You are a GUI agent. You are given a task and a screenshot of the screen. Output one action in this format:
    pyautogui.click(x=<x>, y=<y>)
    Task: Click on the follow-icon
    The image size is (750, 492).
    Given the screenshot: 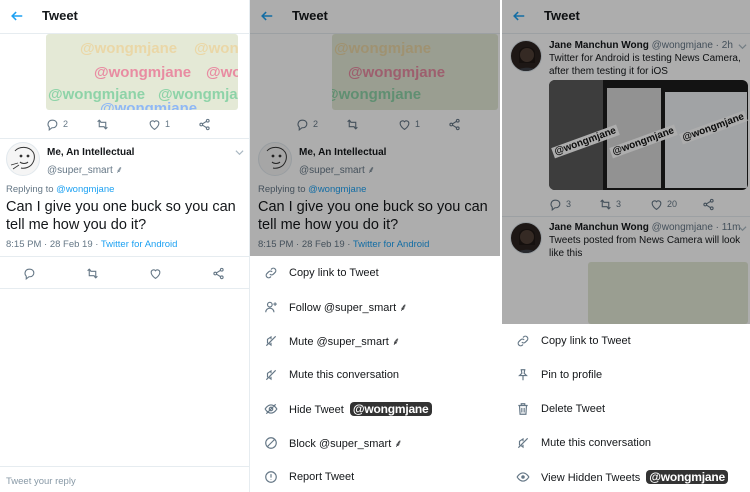 What is the action you would take?
    pyautogui.click(x=271, y=307)
    